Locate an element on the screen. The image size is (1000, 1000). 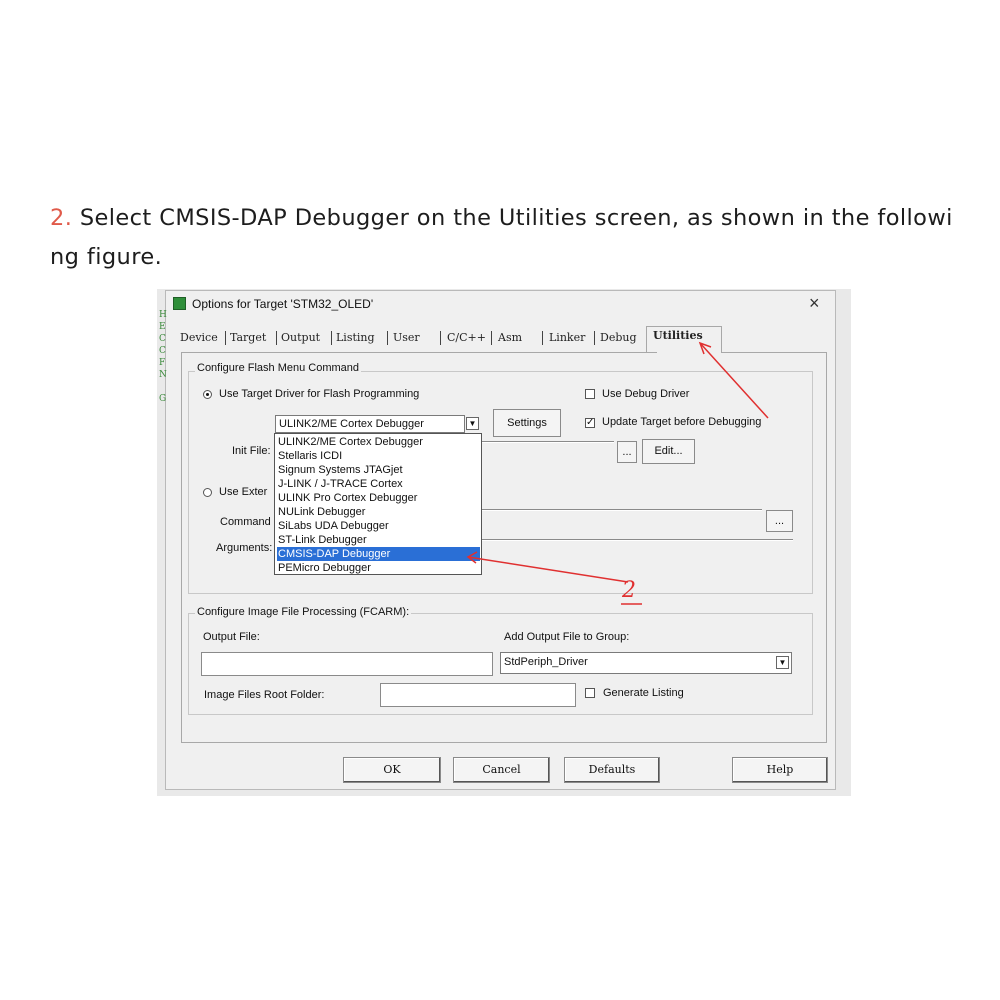
arrow-to-cmsis-dap is located at coordinates (547, 567).